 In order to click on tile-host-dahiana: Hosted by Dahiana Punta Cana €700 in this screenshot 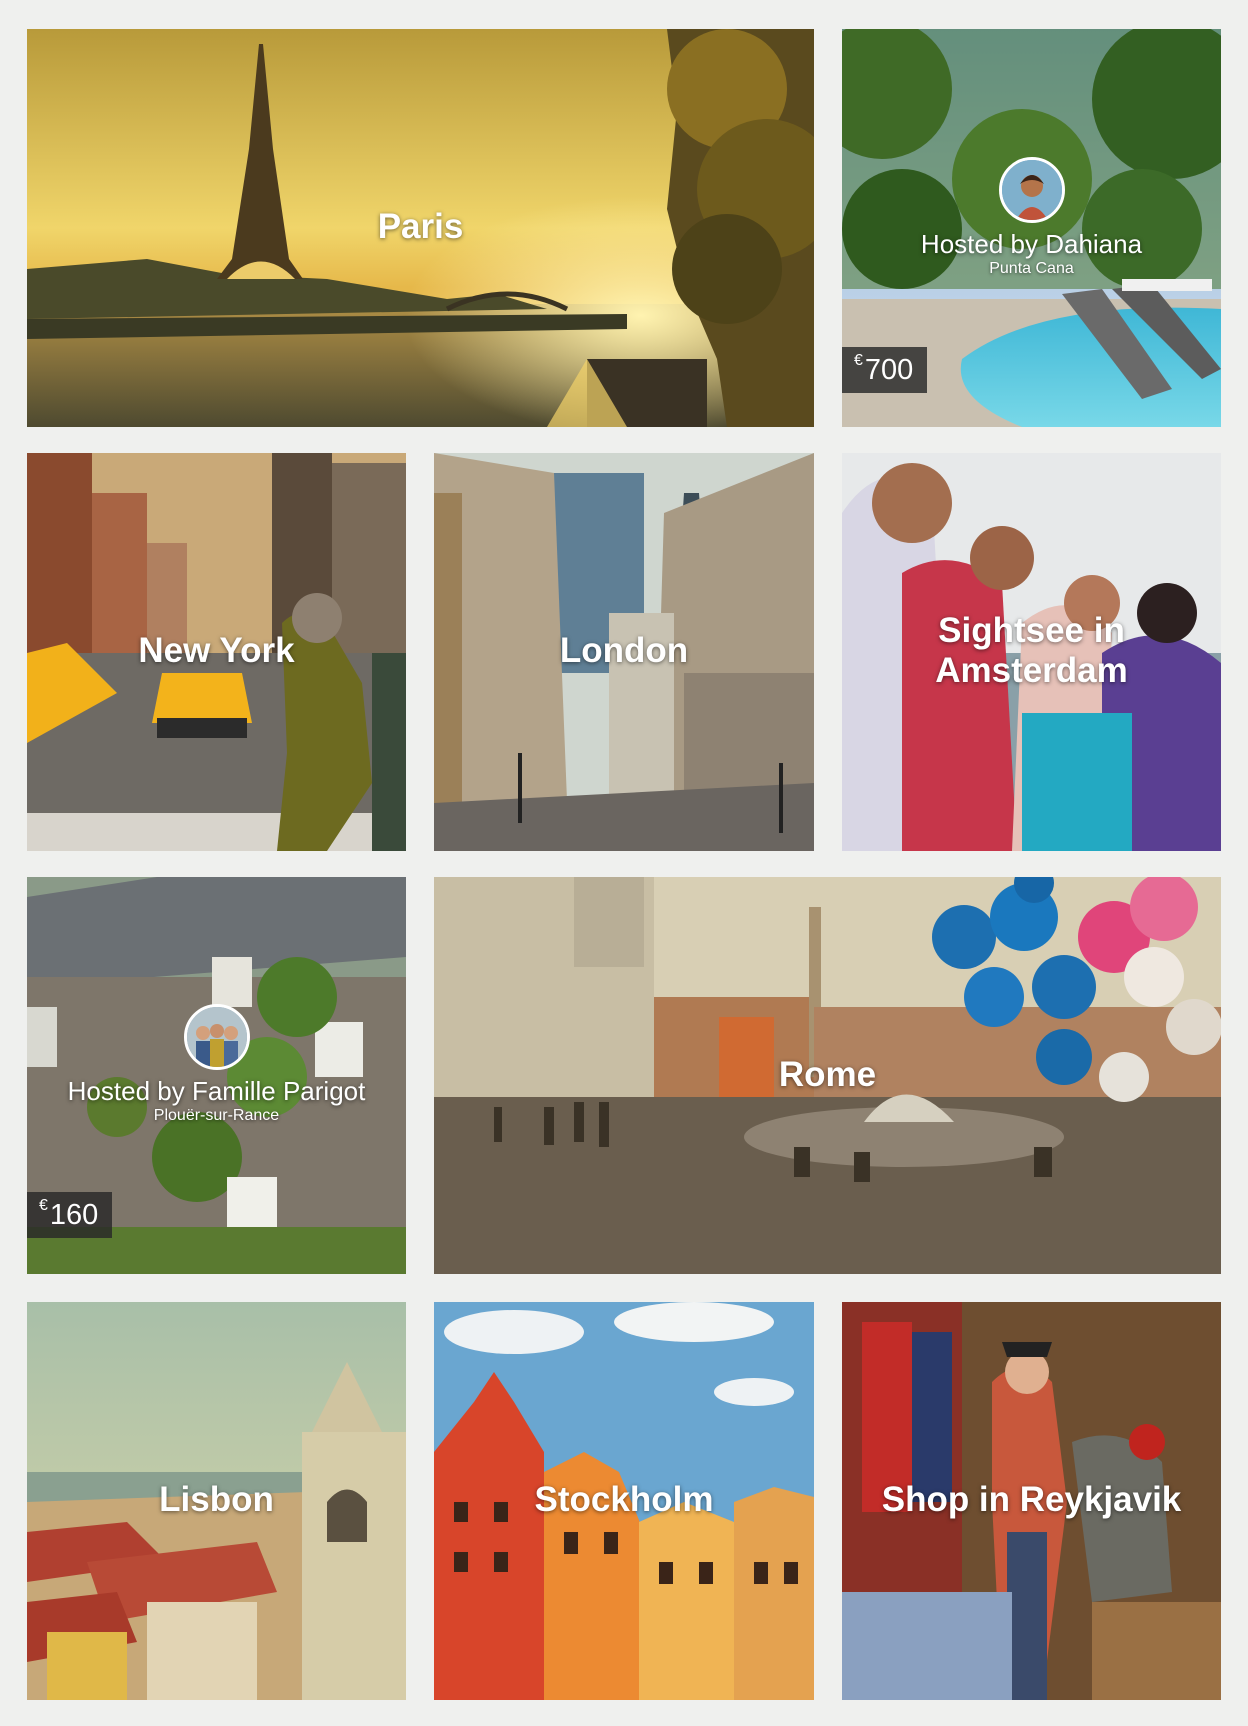, I will do `click(1031, 228)`.